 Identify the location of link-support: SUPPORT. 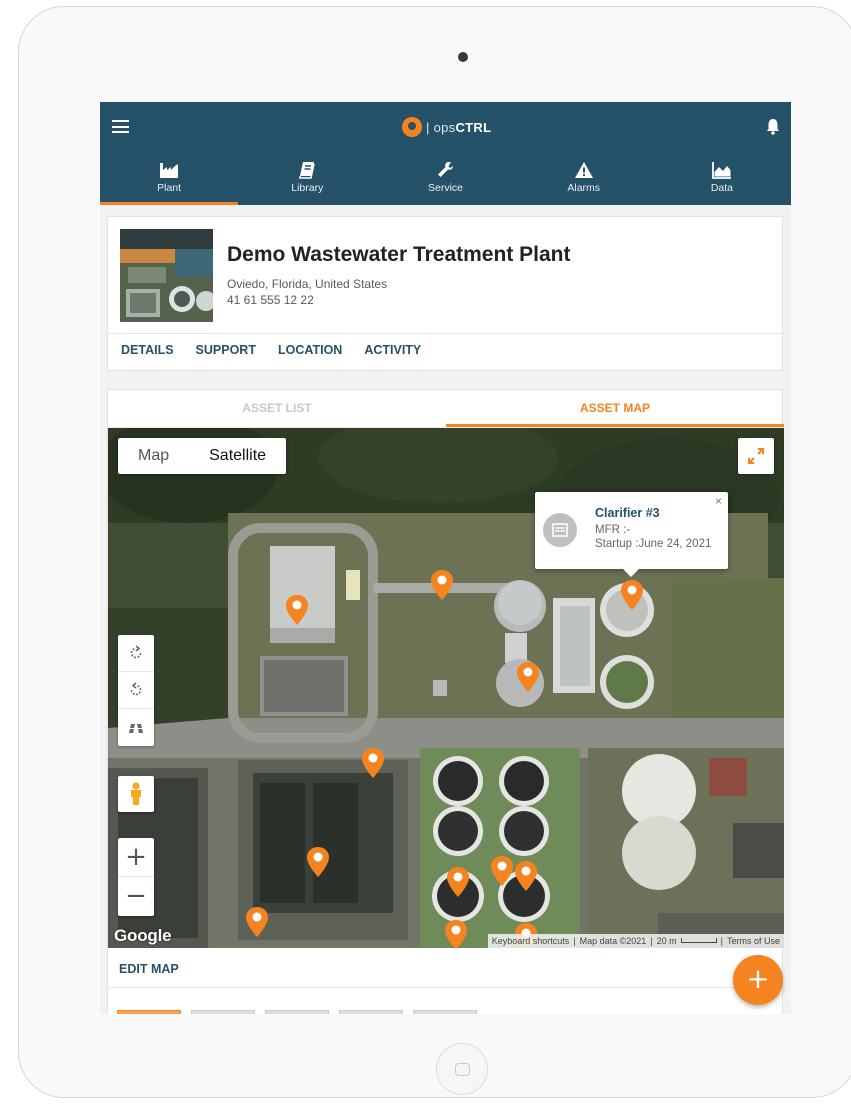
(226, 350).